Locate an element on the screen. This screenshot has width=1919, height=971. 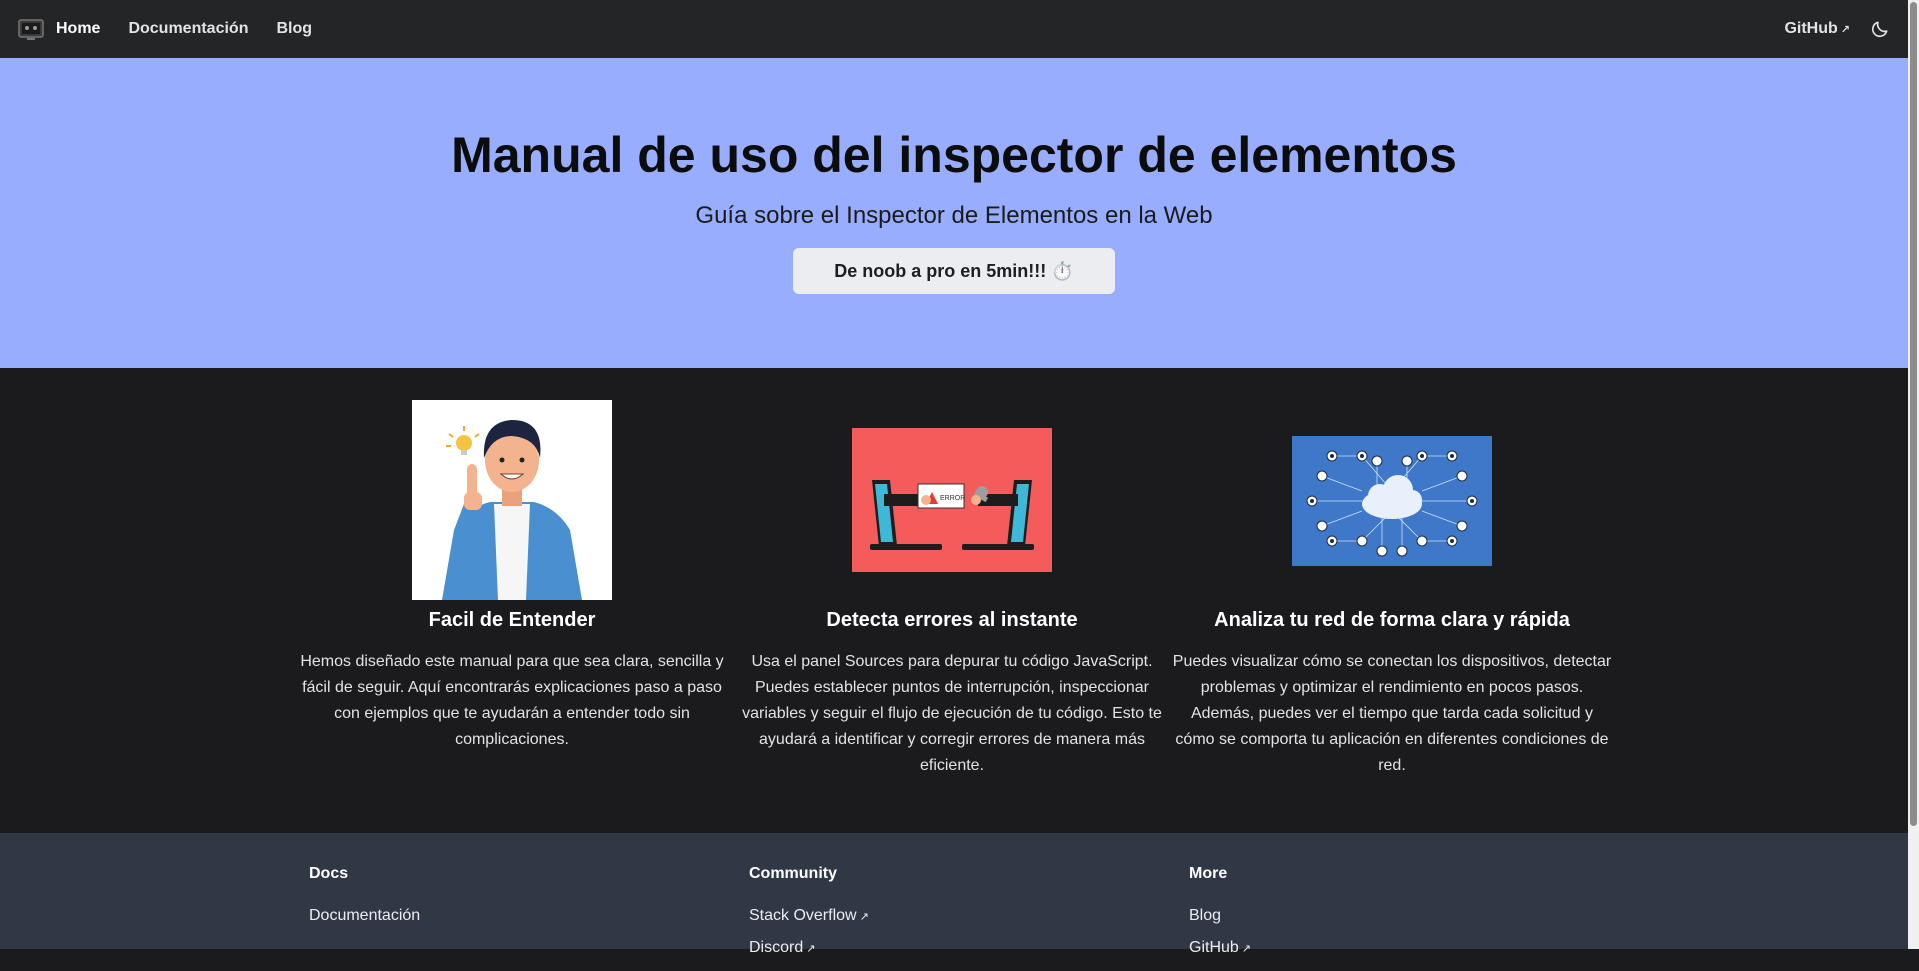
moon-icon is located at coordinates (1879, 29).